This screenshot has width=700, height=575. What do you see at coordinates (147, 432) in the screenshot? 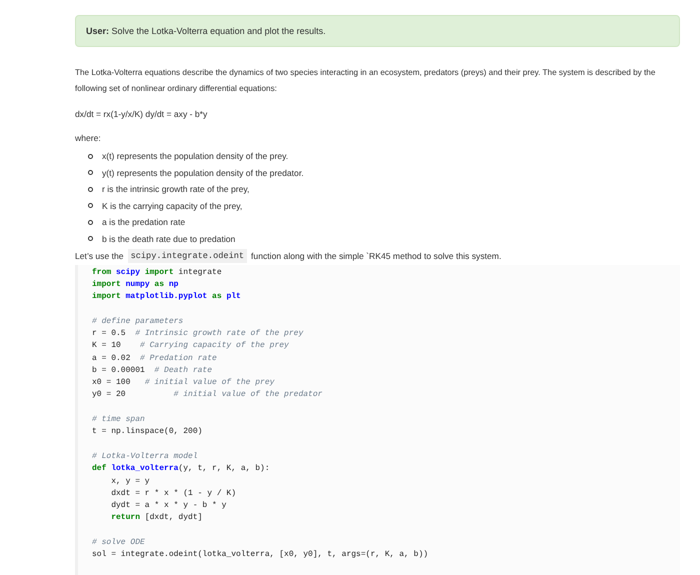
I see `code-line: t = np.linspace(0, 200)` at bounding box center [147, 432].